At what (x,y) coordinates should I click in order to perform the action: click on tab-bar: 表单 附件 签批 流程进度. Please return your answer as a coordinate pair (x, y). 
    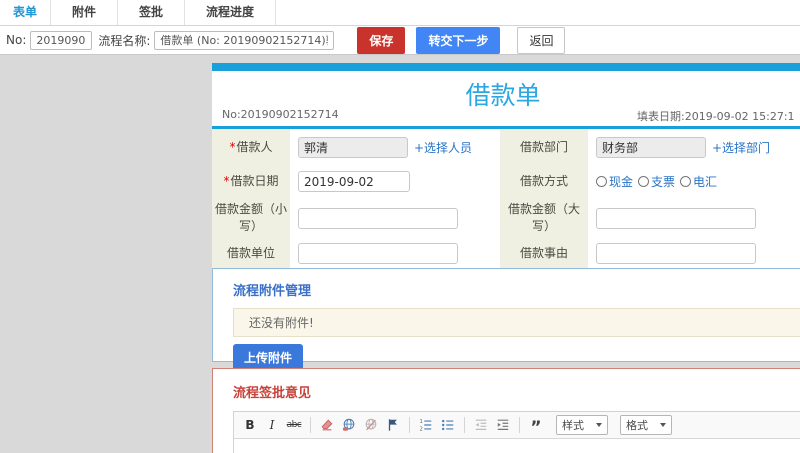
    Looking at the image, I should click on (400, 13).